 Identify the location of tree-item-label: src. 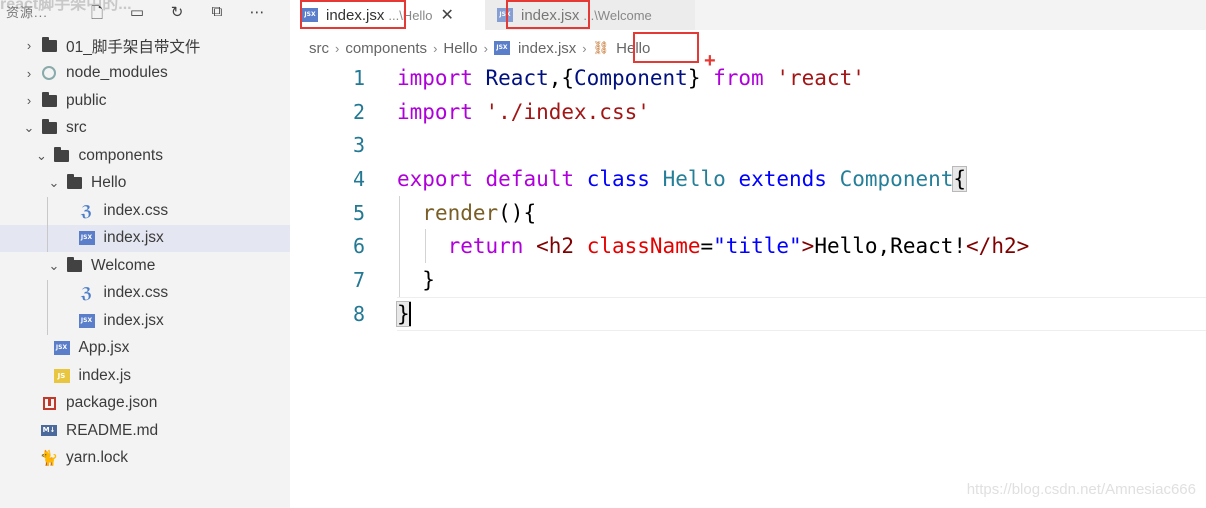
(76, 128).